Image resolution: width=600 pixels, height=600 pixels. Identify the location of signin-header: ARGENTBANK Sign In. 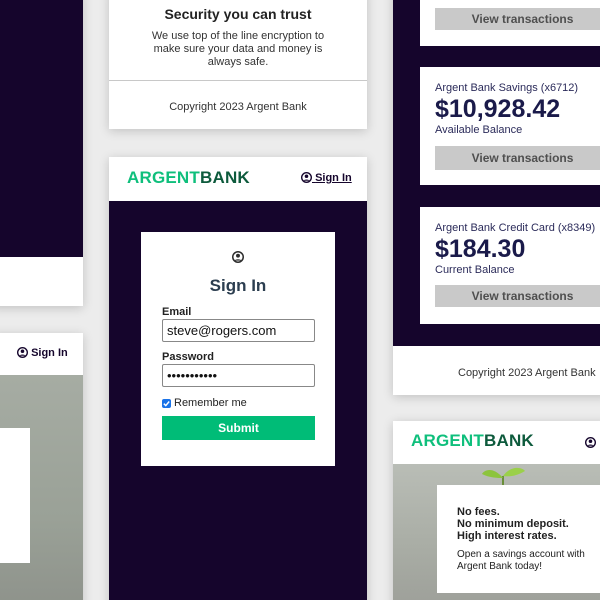
(238, 179).